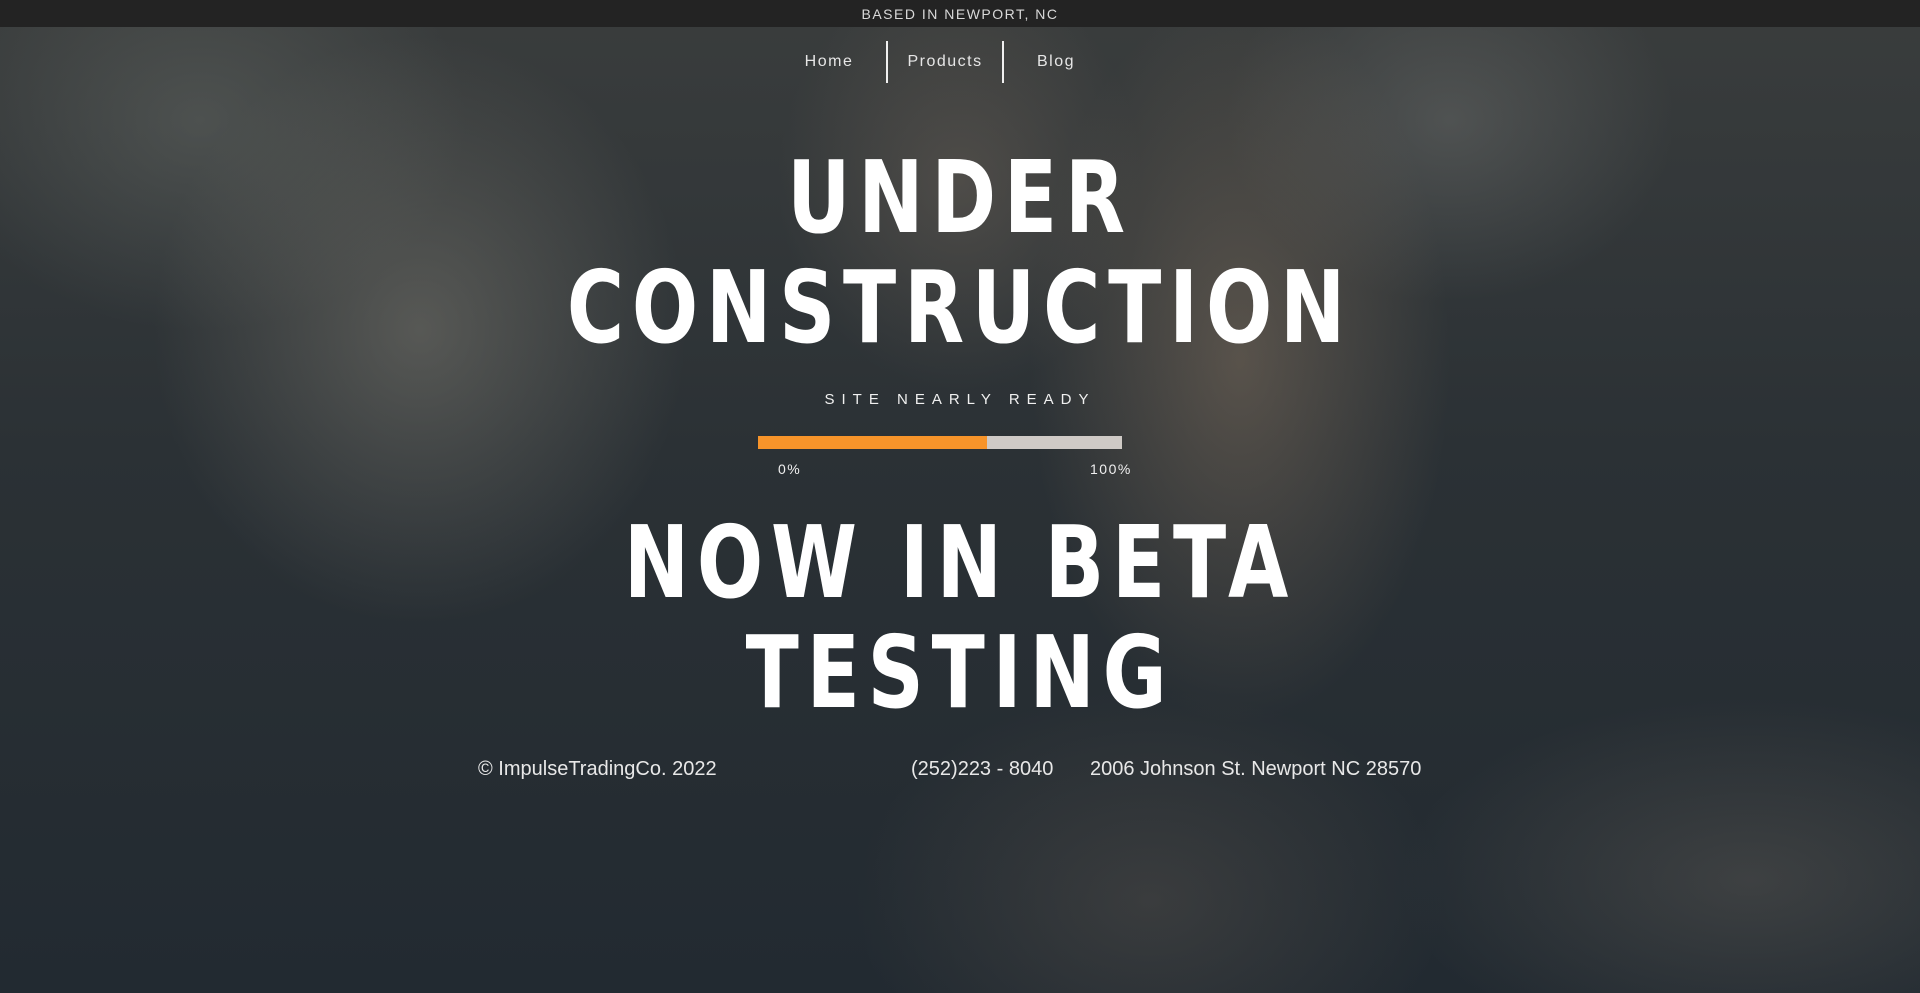 This screenshot has height=993, width=1920. What do you see at coordinates (960, 399) in the screenshot?
I see `site-status-subtitle: SITE NEARLY READY` at bounding box center [960, 399].